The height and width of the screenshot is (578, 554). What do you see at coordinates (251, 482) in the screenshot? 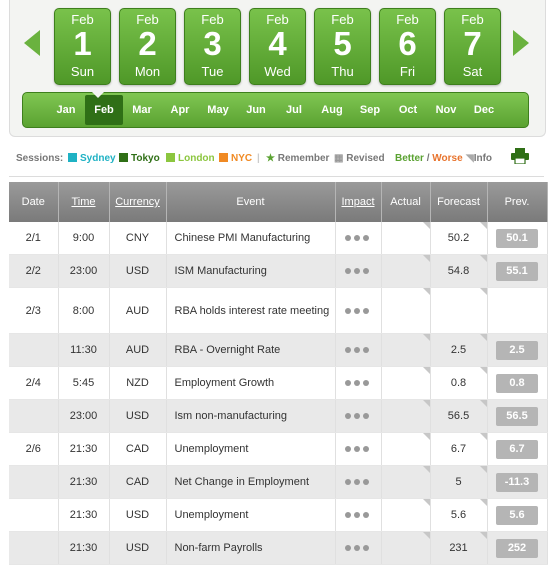
I see `cell-event: Net Change in Employment` at bounding box center [251, 482].